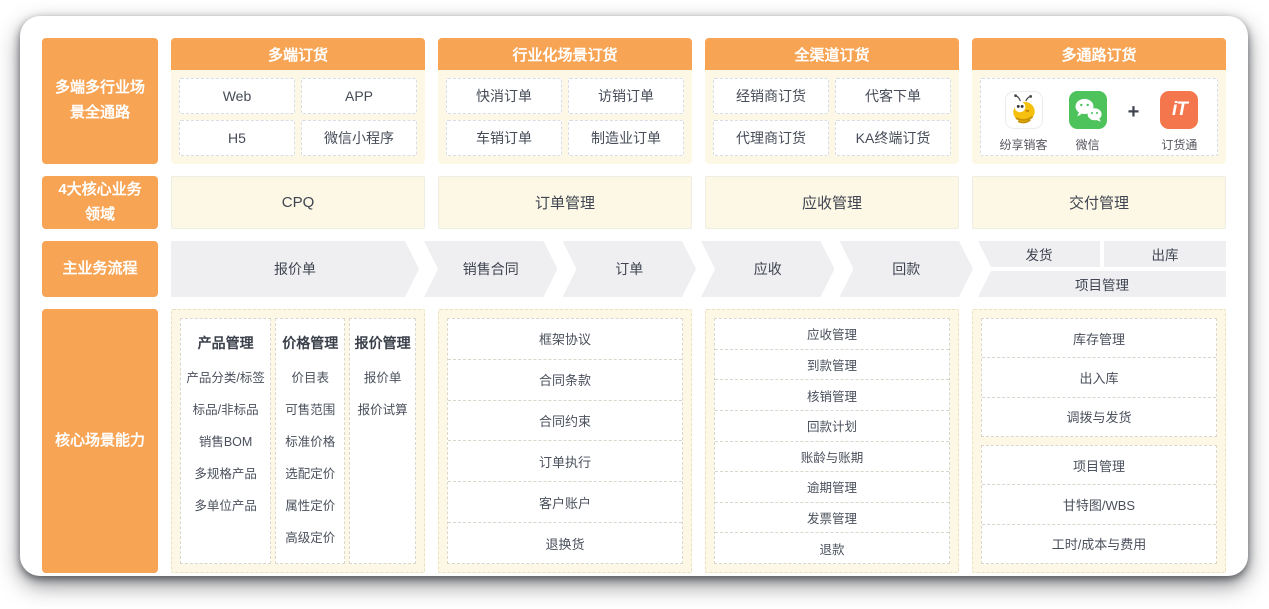 The width and height of the screenshot is (1269, 609). I want to click on subcol-price-mgmt: 价格管理 价目表 可售范围 标准价格 选配定价 属性定价 高级定价, so click(310, 441).